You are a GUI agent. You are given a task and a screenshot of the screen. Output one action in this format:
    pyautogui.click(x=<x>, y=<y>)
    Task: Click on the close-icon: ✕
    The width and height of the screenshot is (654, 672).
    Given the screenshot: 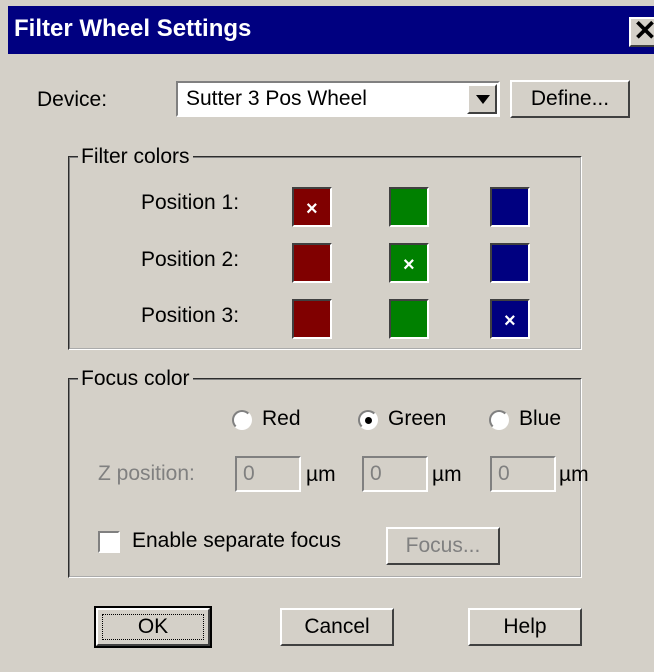 What is the action you would take?
    pyautogui.click(x=643, y=30)
    